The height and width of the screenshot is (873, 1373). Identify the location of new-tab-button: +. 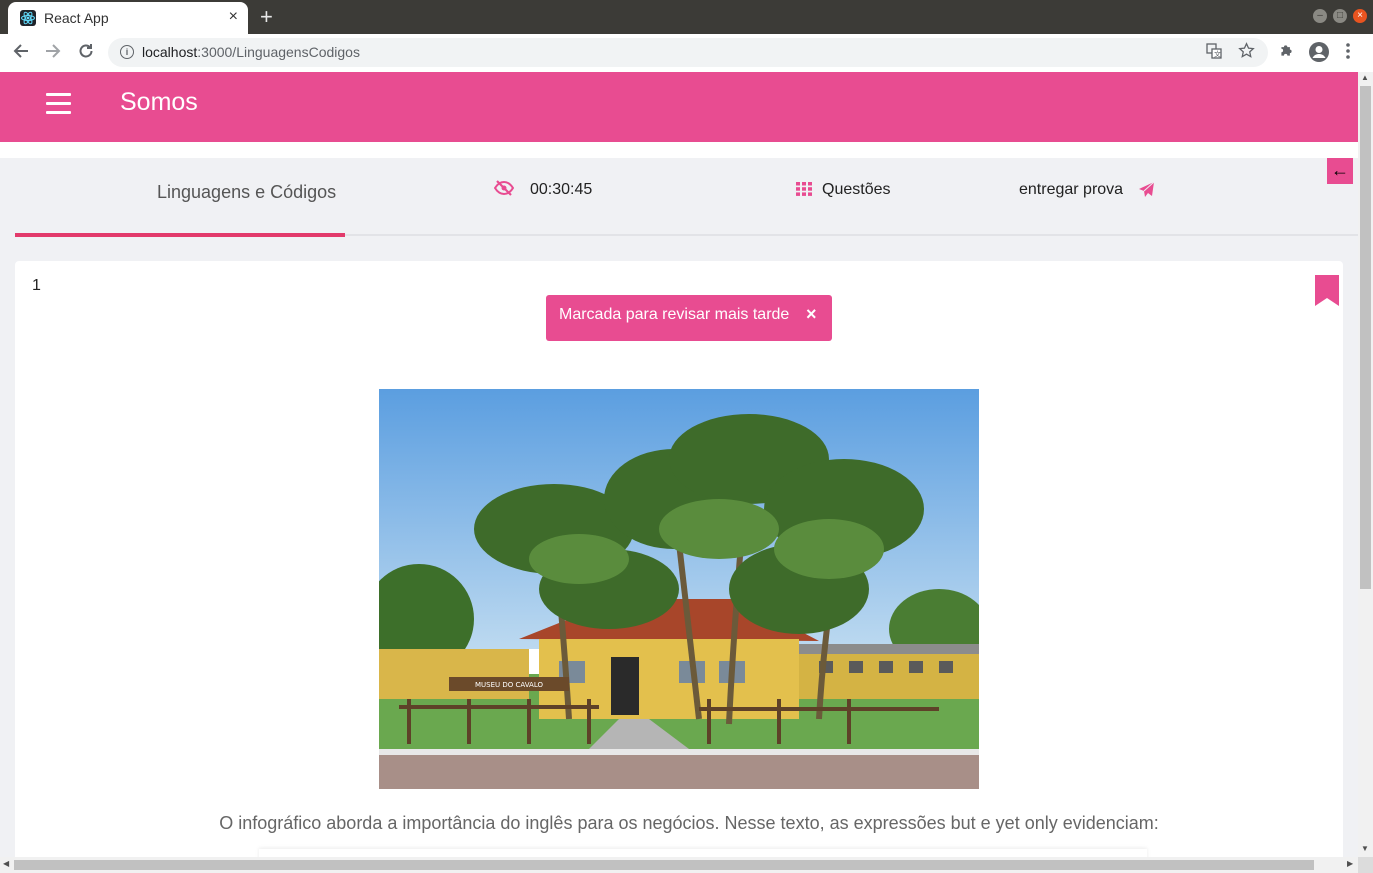
(266, 17).